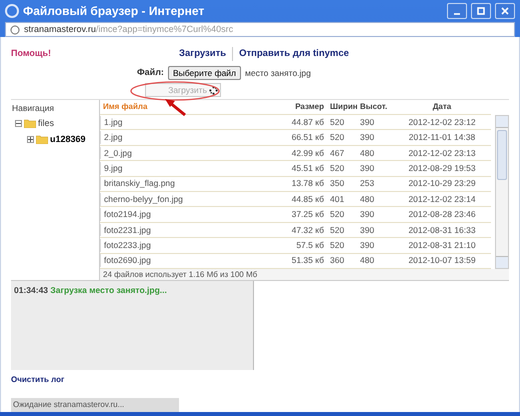 Image resolution: width=520 pixels, height=416 pixels. I want to click on maximize-button, so click(481, 11).